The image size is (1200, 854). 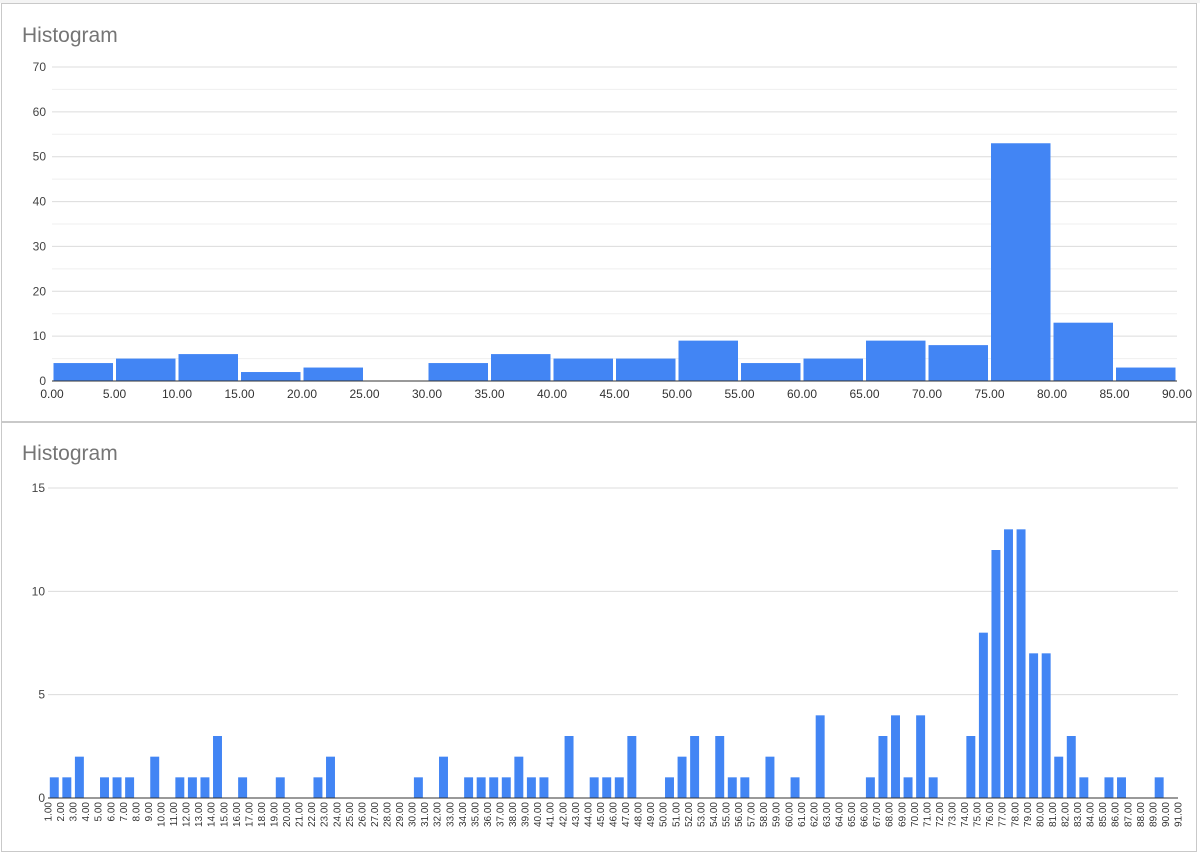 What do you see at coordinates (302, 394) in the screenshot?
I see `x-tick-label: 20.00` at bounding box center [302, 394].